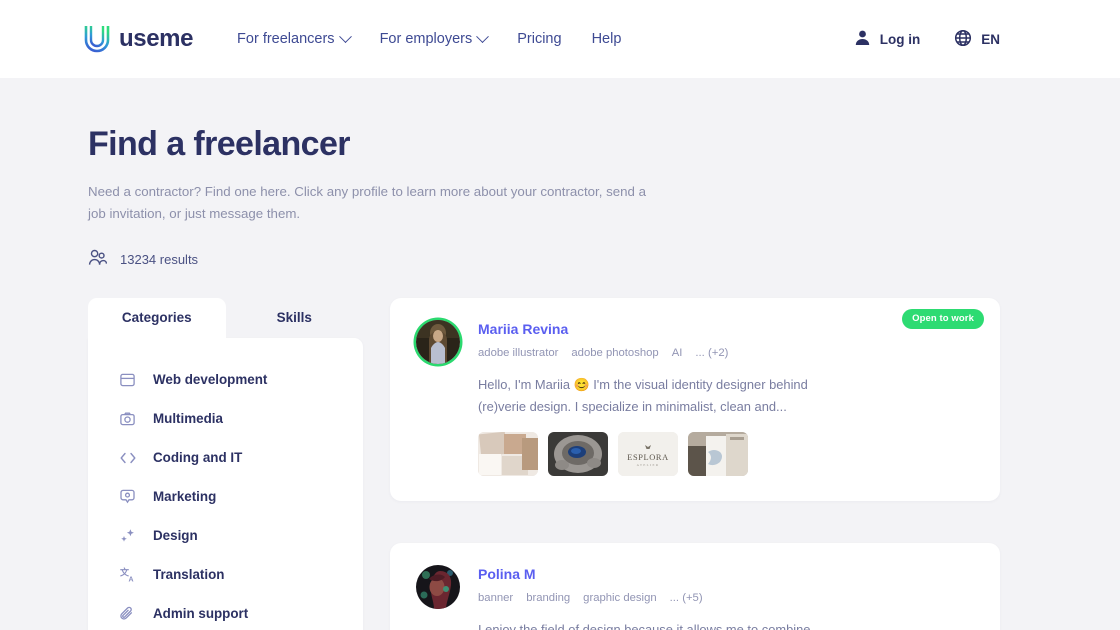 The image size is (1120, 630). I want to click on nav-label: Help, so click(606, 39).